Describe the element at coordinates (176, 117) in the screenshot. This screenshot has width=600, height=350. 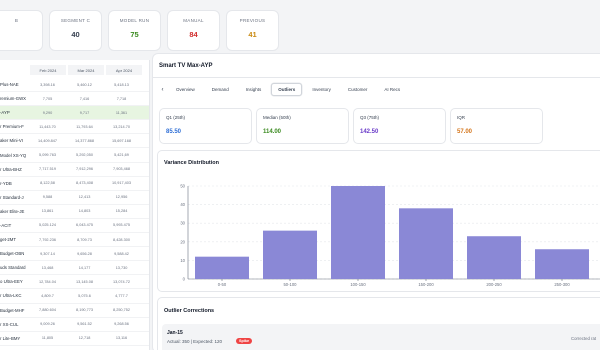
I see `quartile-label: Q1 (25th)` at that location.